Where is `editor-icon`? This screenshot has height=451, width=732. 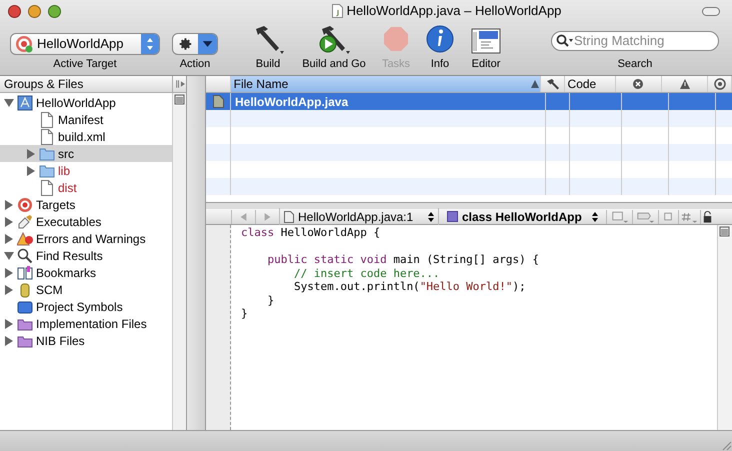 editor-icon is located at coordinates (486, 41).